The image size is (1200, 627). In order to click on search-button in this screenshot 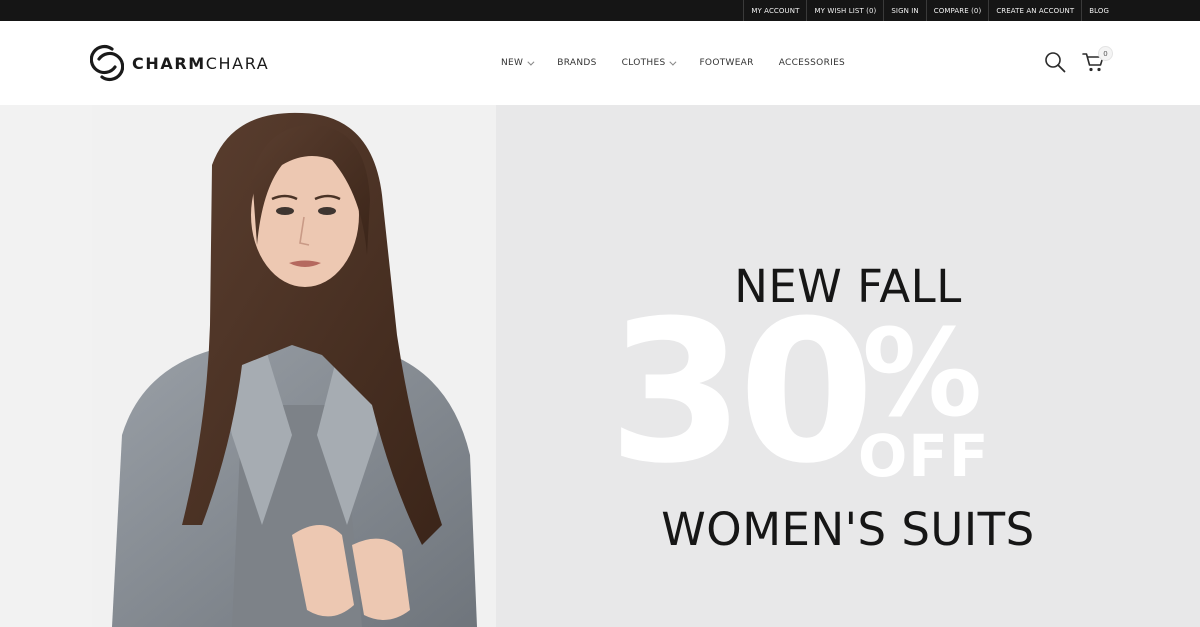, I will do `click(1055, 62)`.